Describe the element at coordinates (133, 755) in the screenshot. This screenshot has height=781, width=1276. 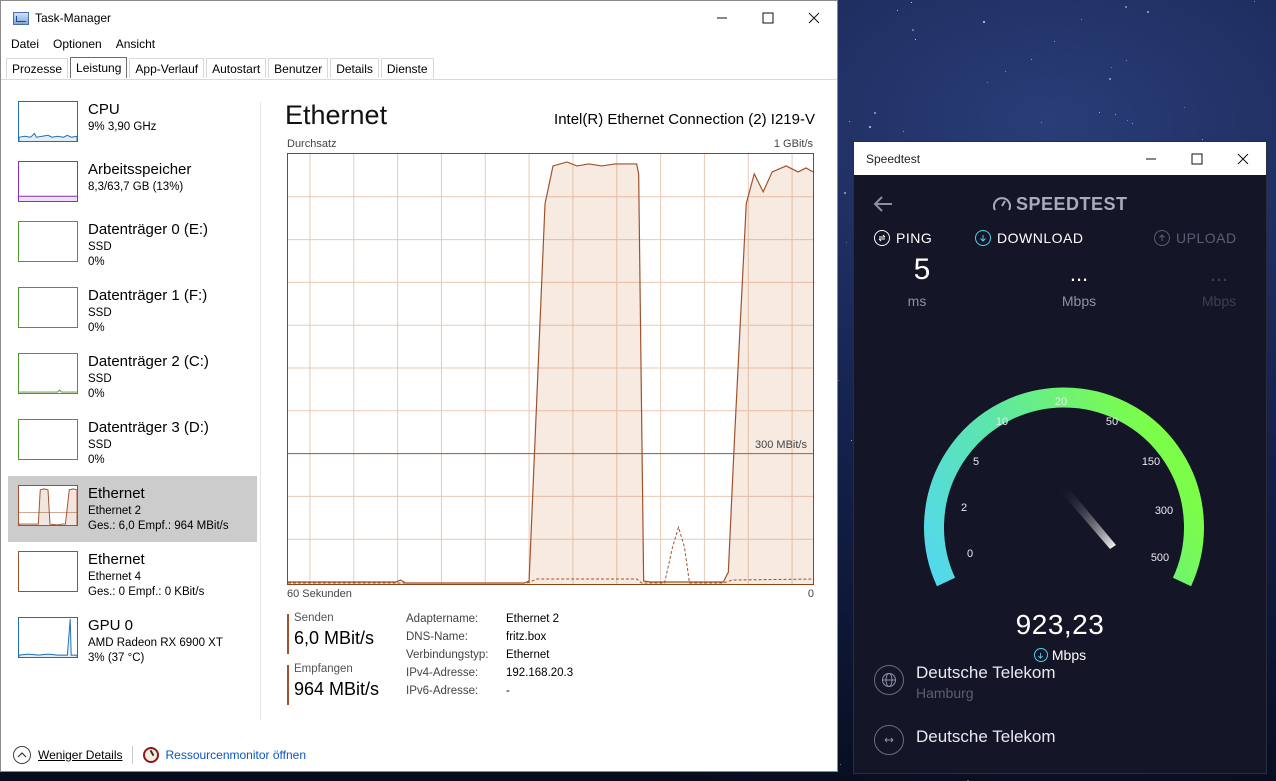
I see `footer-divider` at that location.